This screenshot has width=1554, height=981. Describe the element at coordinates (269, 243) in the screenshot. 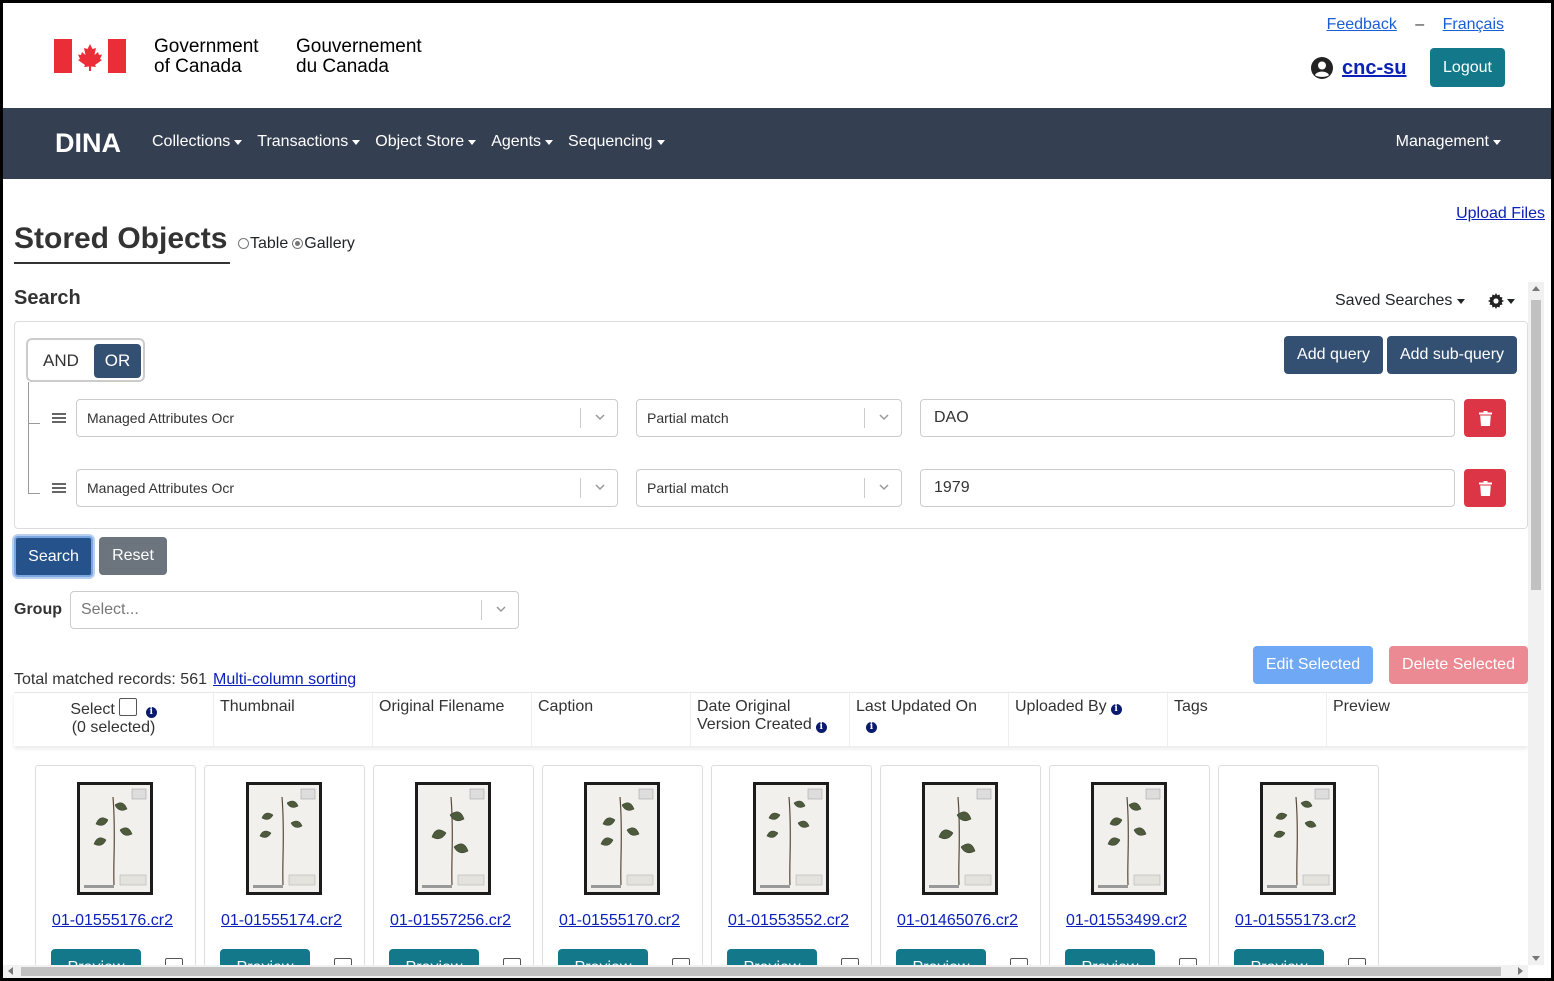

I see `view-table-label: Table` at that location.